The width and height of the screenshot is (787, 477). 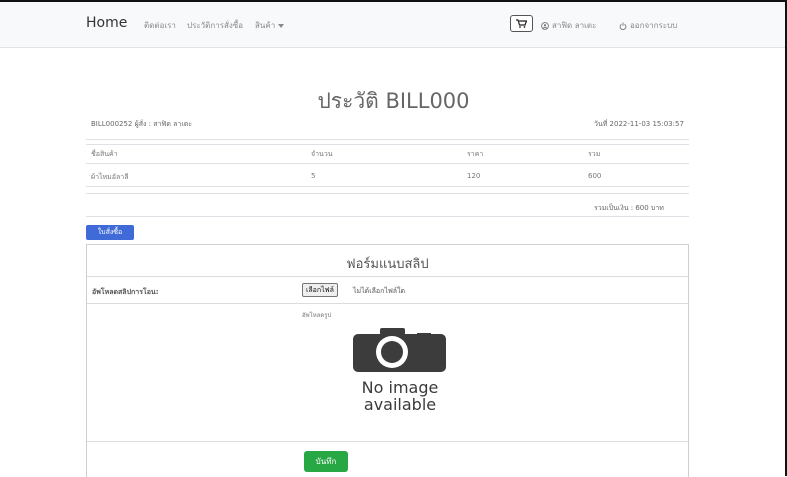 What do you see at coordinates (654, 25) in the screenshot?
I see `logout-label: ออกจากระบบ` at bounding box center [654, 25].